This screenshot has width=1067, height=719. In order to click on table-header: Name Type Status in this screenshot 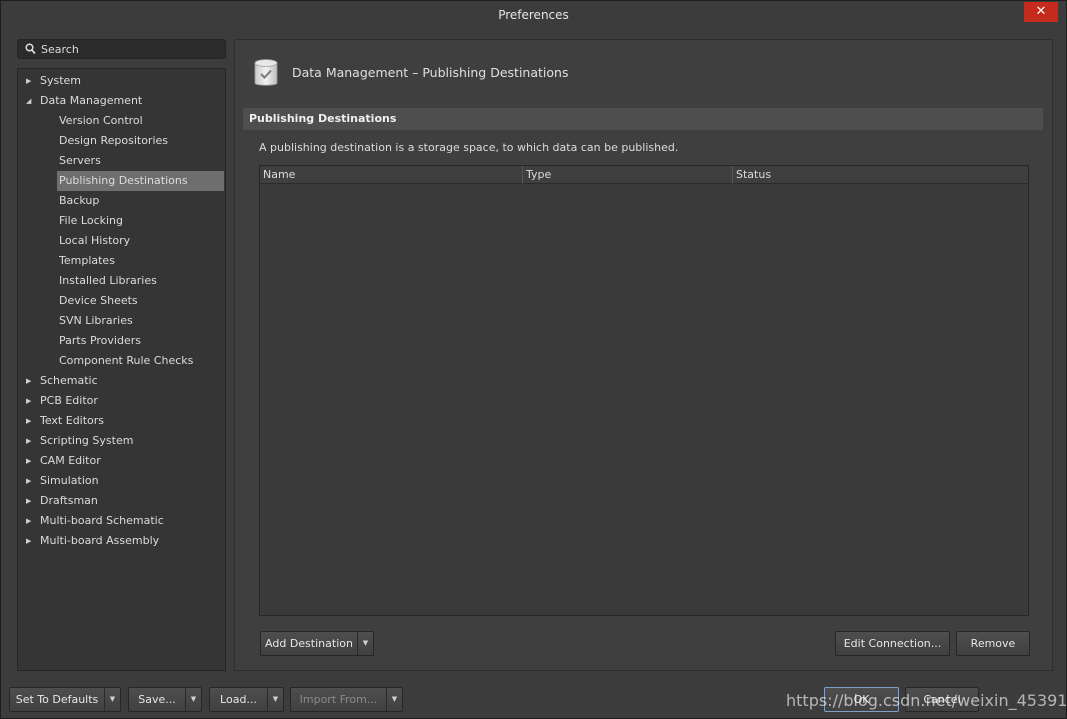, I will do `click(644, 175)`.